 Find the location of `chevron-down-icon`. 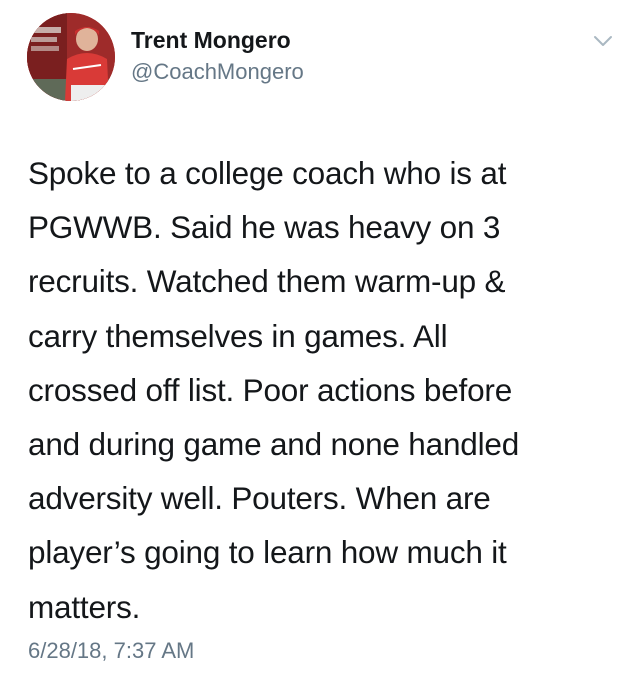

chevron-down-icon is located at coordinates (603, 41).